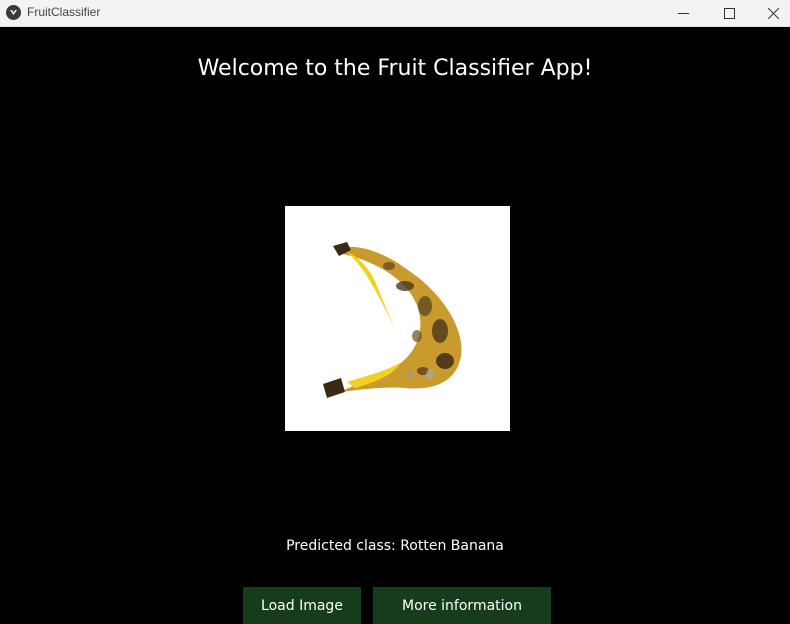 The image size is (790, 624). Describe the element at coordinates (395, 13) in the screenshot. I see `window-titlebar: FruitClassifier` at that location.